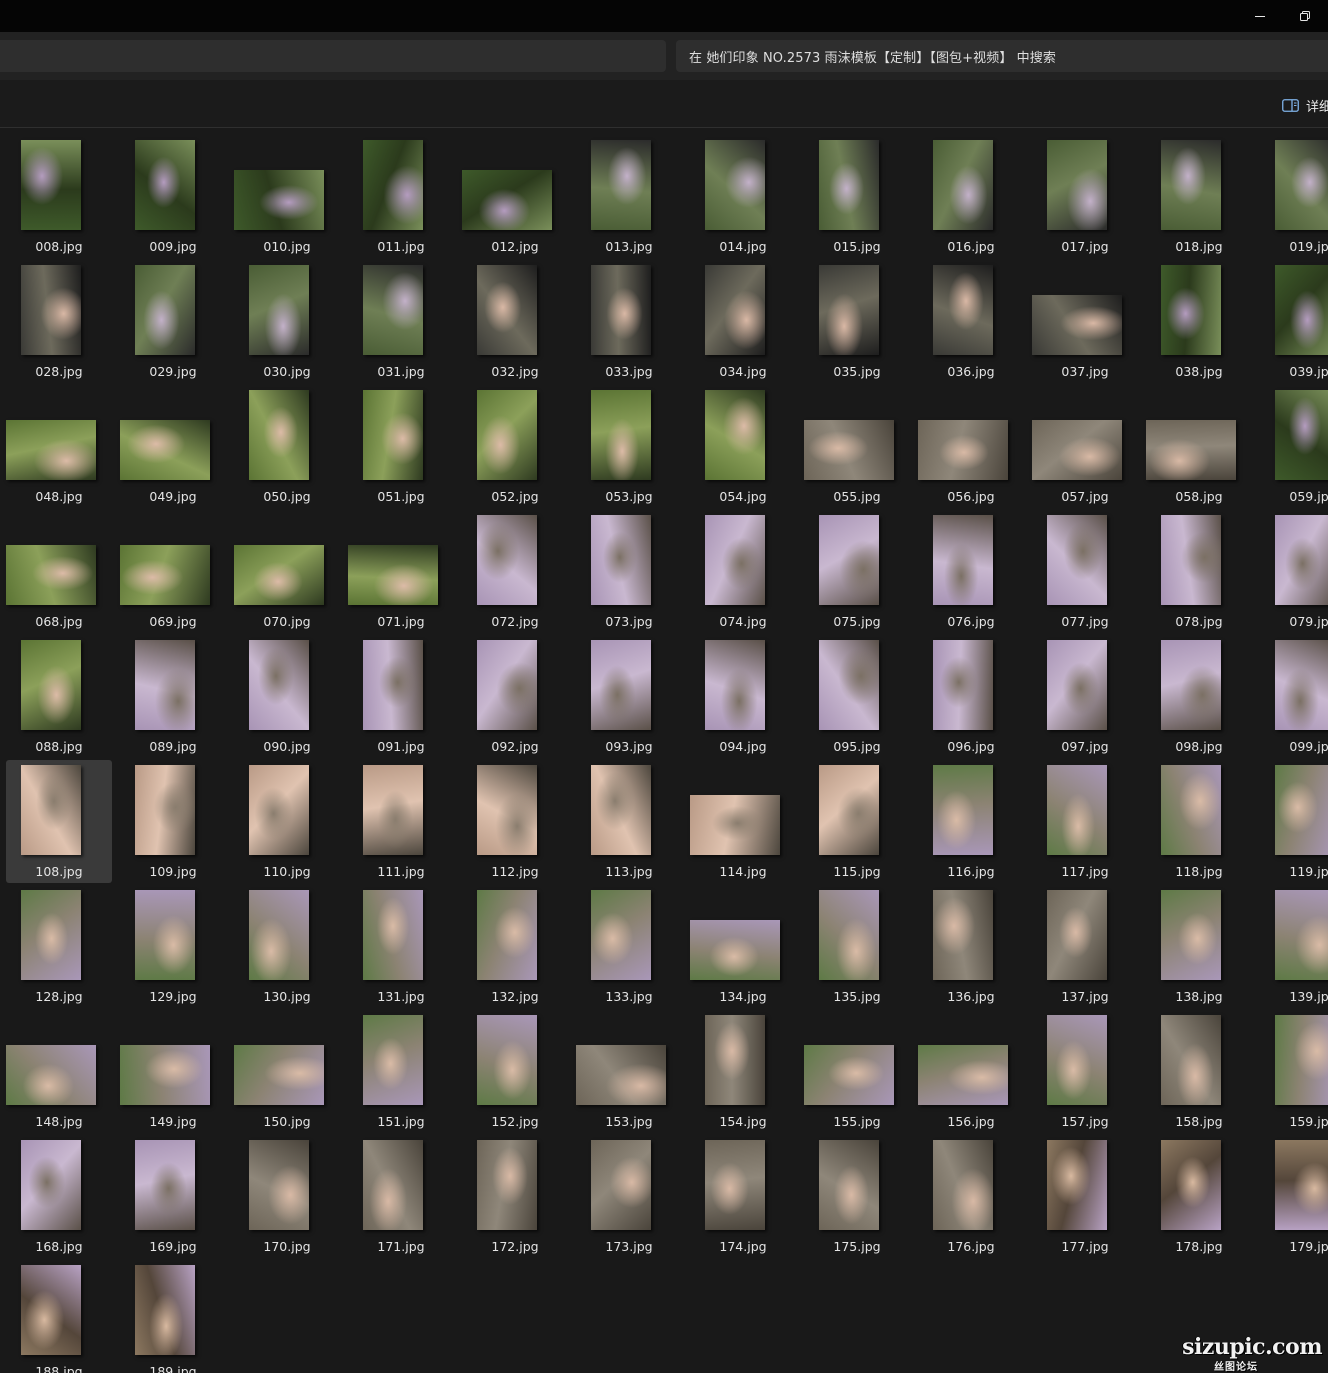 The width and height of the screenshot is (1328, 1373). What do you see at coordinates (1002, 56) in the screenshot?
I see `search-box: 在 她们印象 NO.2573 雨沫模板【定制】【图包+视频】 中搜索` at bounding box center [1002, 56].